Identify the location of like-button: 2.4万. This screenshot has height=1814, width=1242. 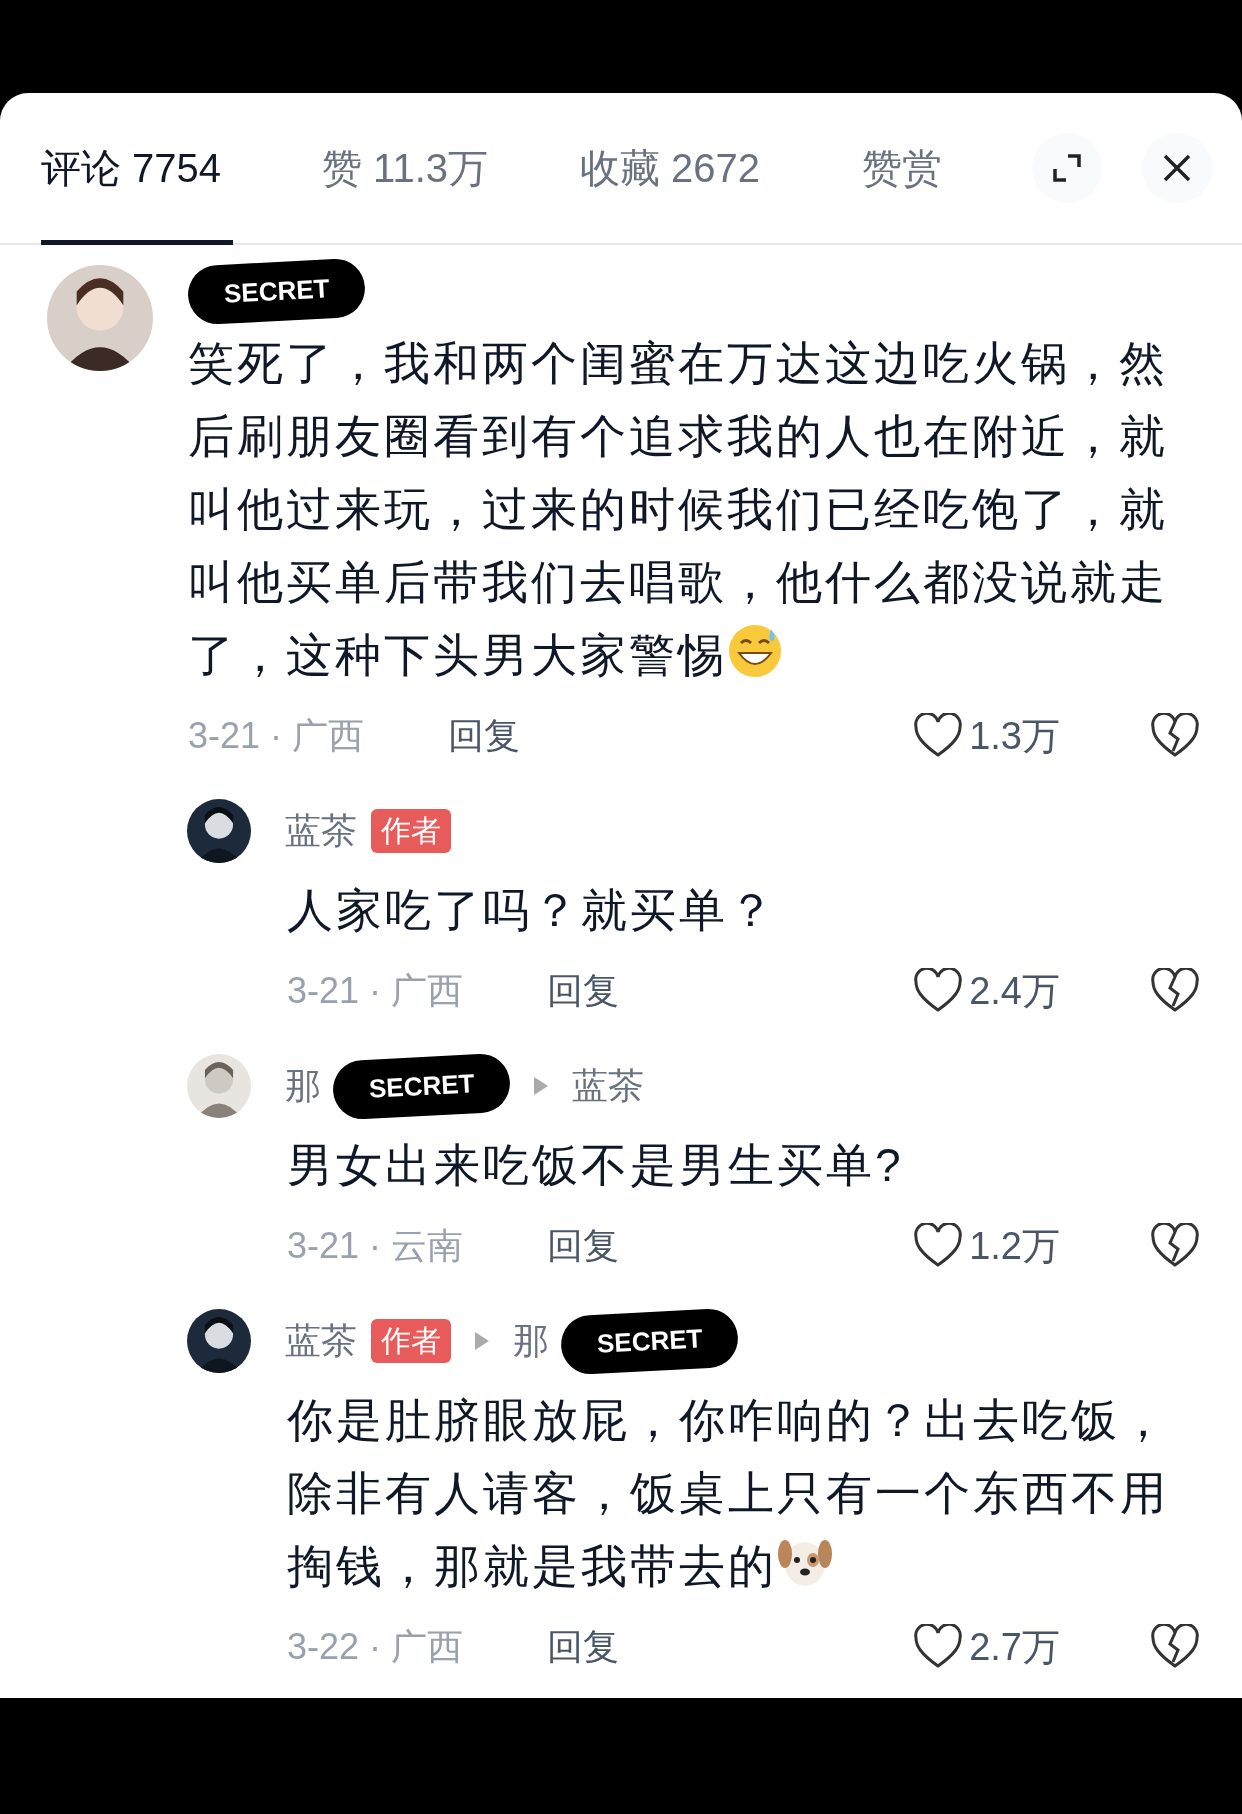
(986, 991).